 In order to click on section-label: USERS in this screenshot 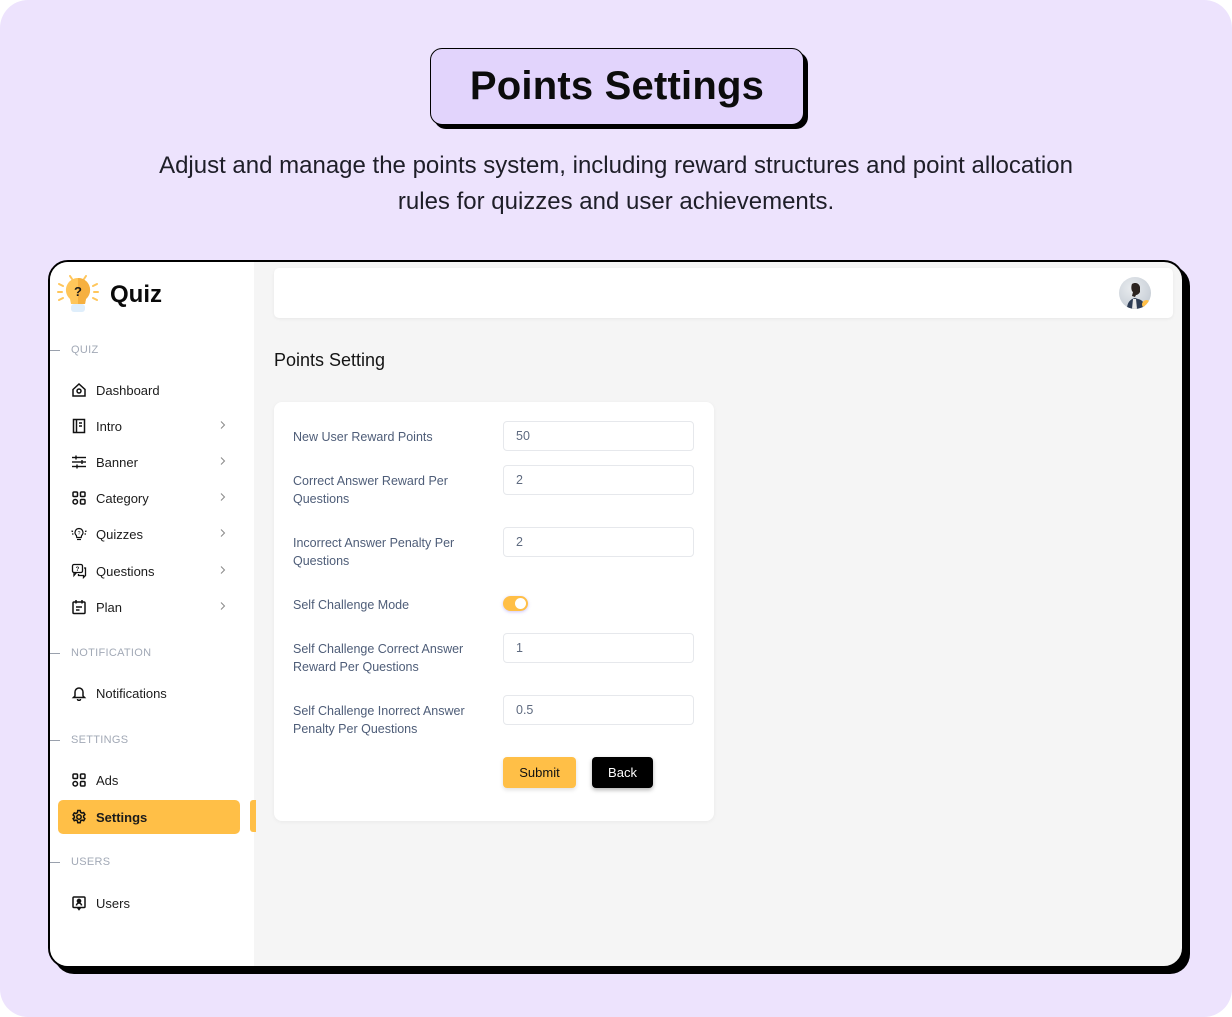, I will do `click(91, 862)`.